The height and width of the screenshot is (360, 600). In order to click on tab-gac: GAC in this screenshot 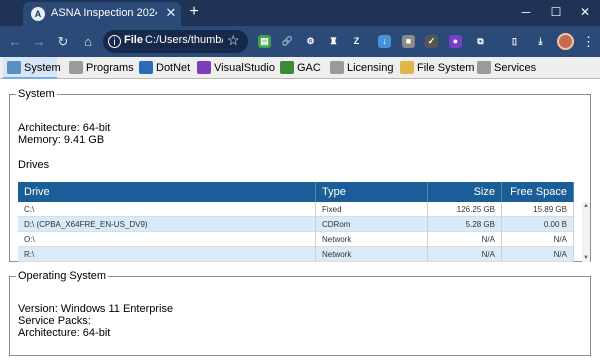, I will do `click(298, 68)`.